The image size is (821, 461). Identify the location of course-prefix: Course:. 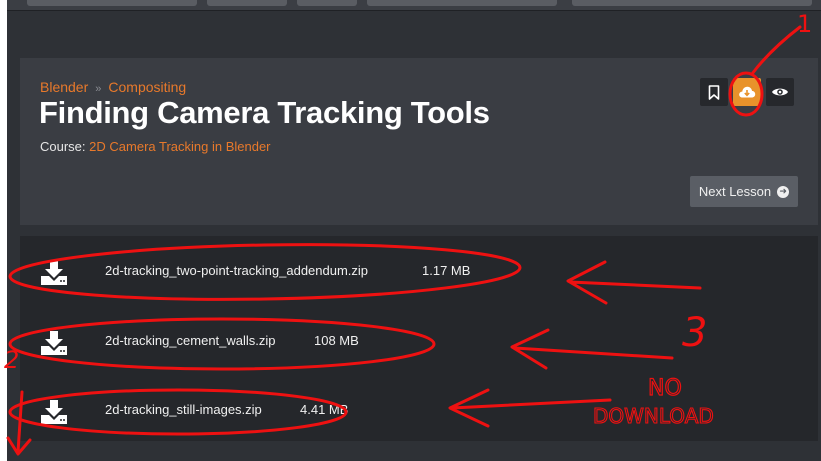
(63, 146).